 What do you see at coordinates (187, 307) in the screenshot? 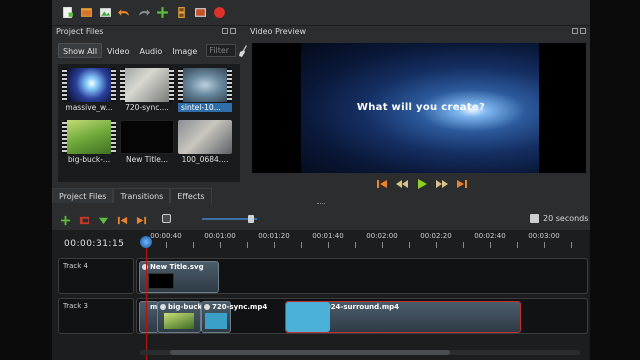
I see `clip-name: big-buck-` at bounding box center [187, 307].